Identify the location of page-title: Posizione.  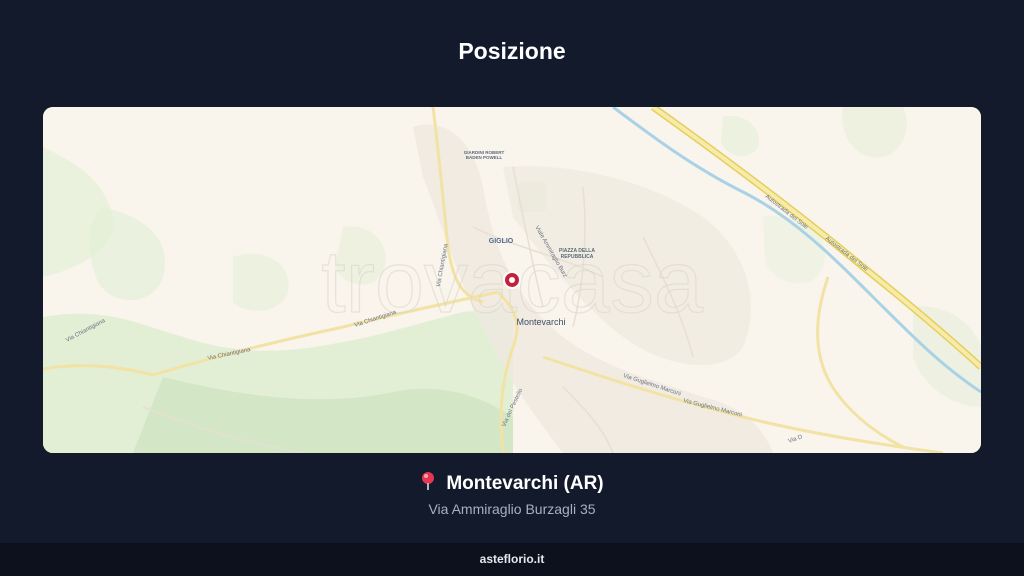
(512, 51).